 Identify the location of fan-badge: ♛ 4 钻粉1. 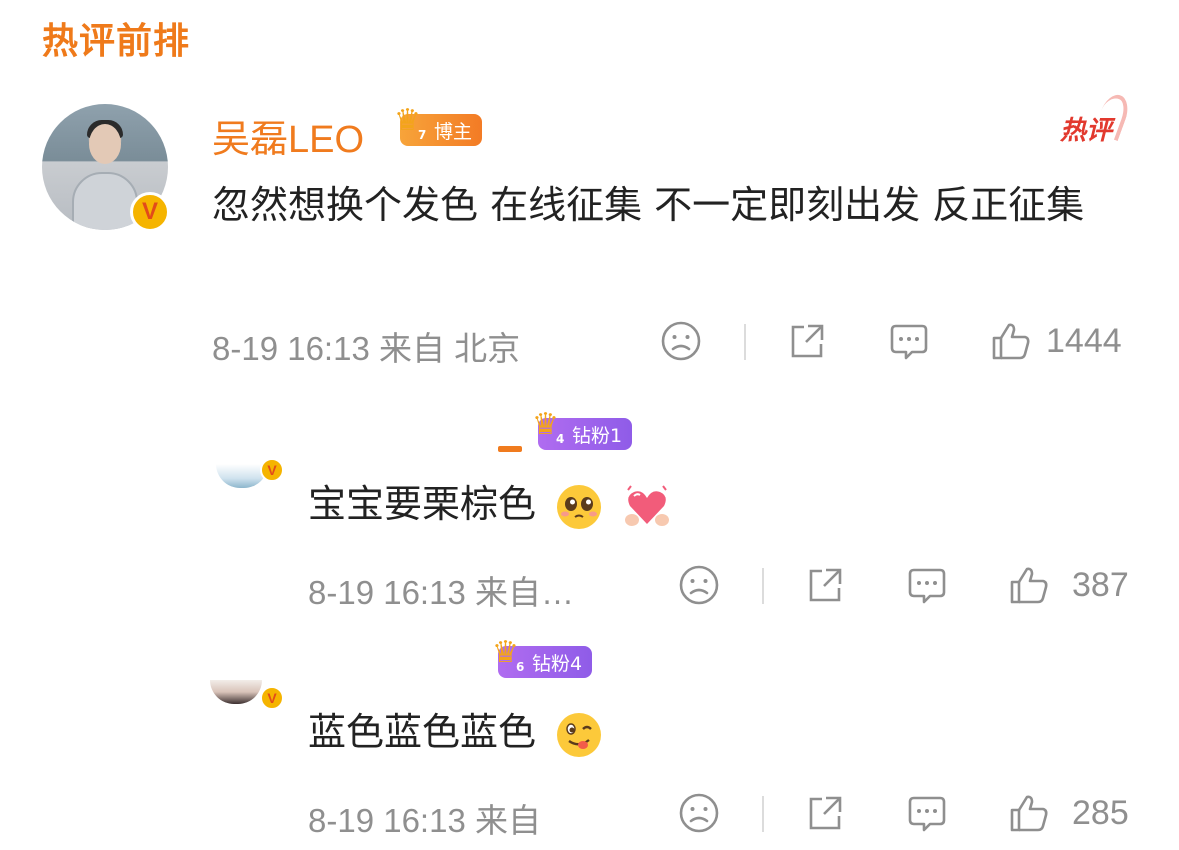
(582, 430).